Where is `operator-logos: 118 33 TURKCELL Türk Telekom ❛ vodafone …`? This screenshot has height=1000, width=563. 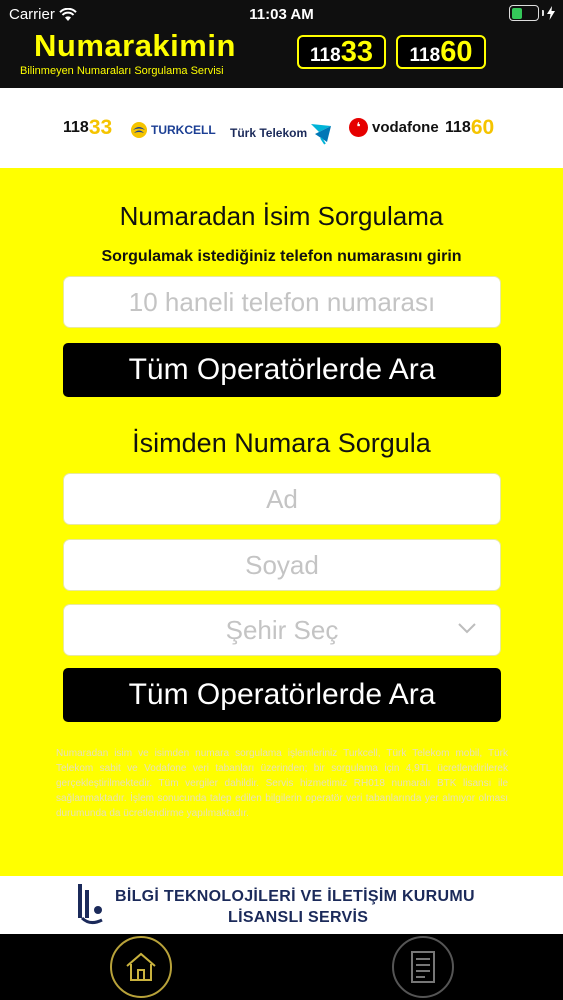 operator-logos: 118 33 TURKCELL Türk Telekom ❛ vodafone … is located at coordinates (281, 128).